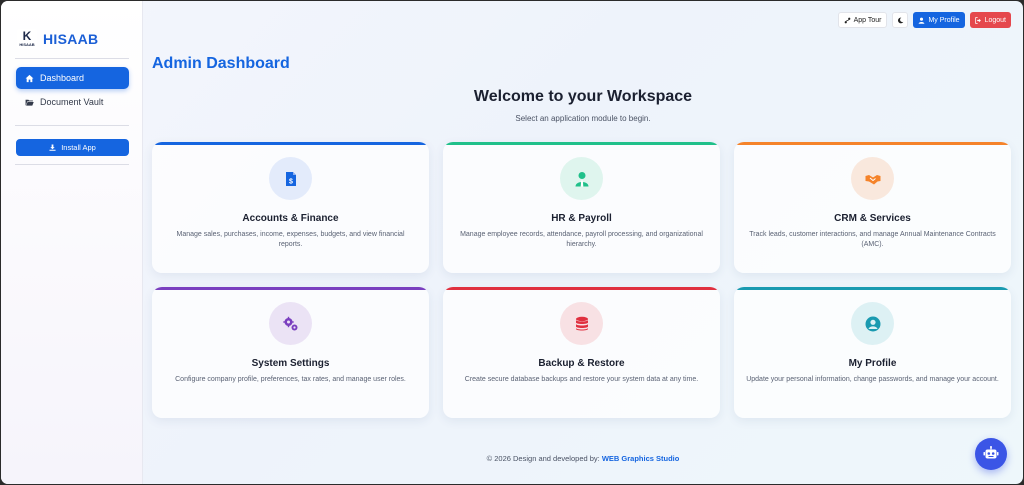 The image size is (1024, 485). I want to click on page-title: Admin Dashboard, so click(221, 63).